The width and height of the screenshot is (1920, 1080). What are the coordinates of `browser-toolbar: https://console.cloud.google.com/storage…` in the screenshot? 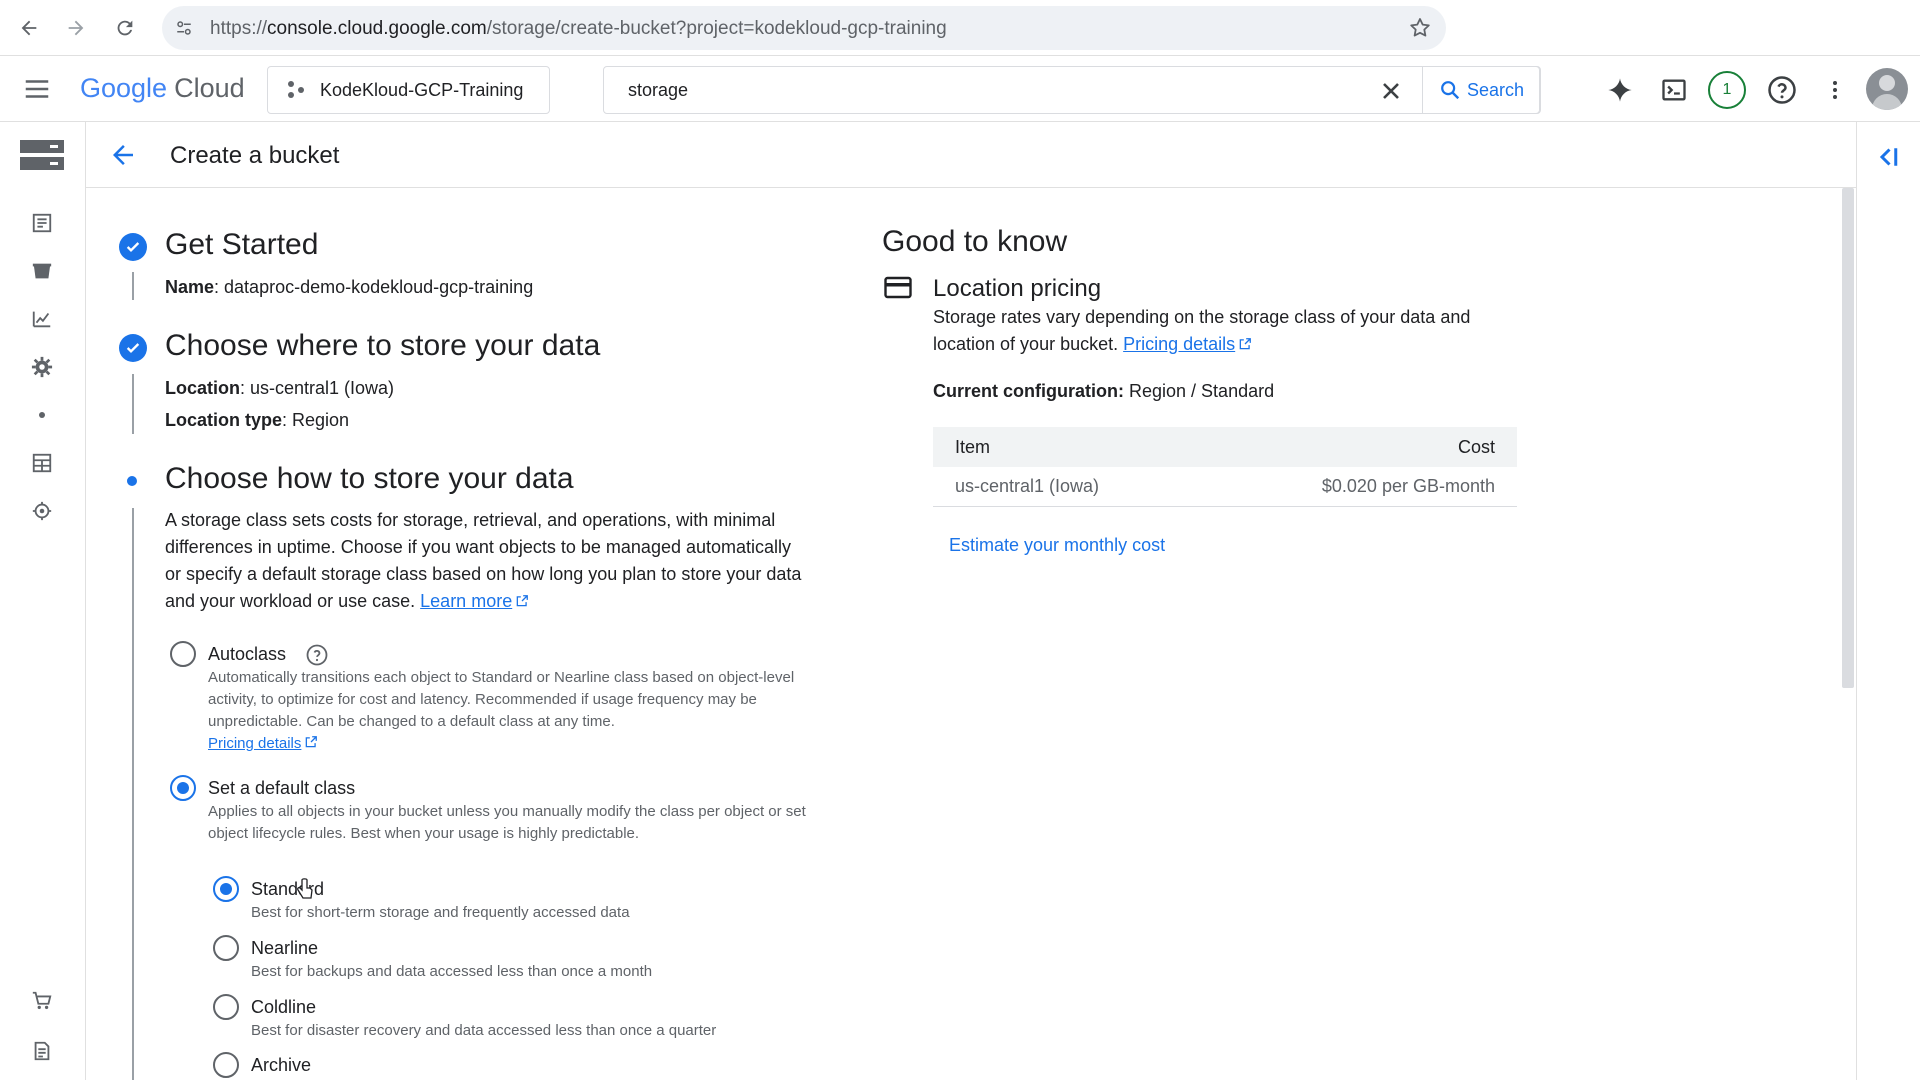 It's located at (960, 28).